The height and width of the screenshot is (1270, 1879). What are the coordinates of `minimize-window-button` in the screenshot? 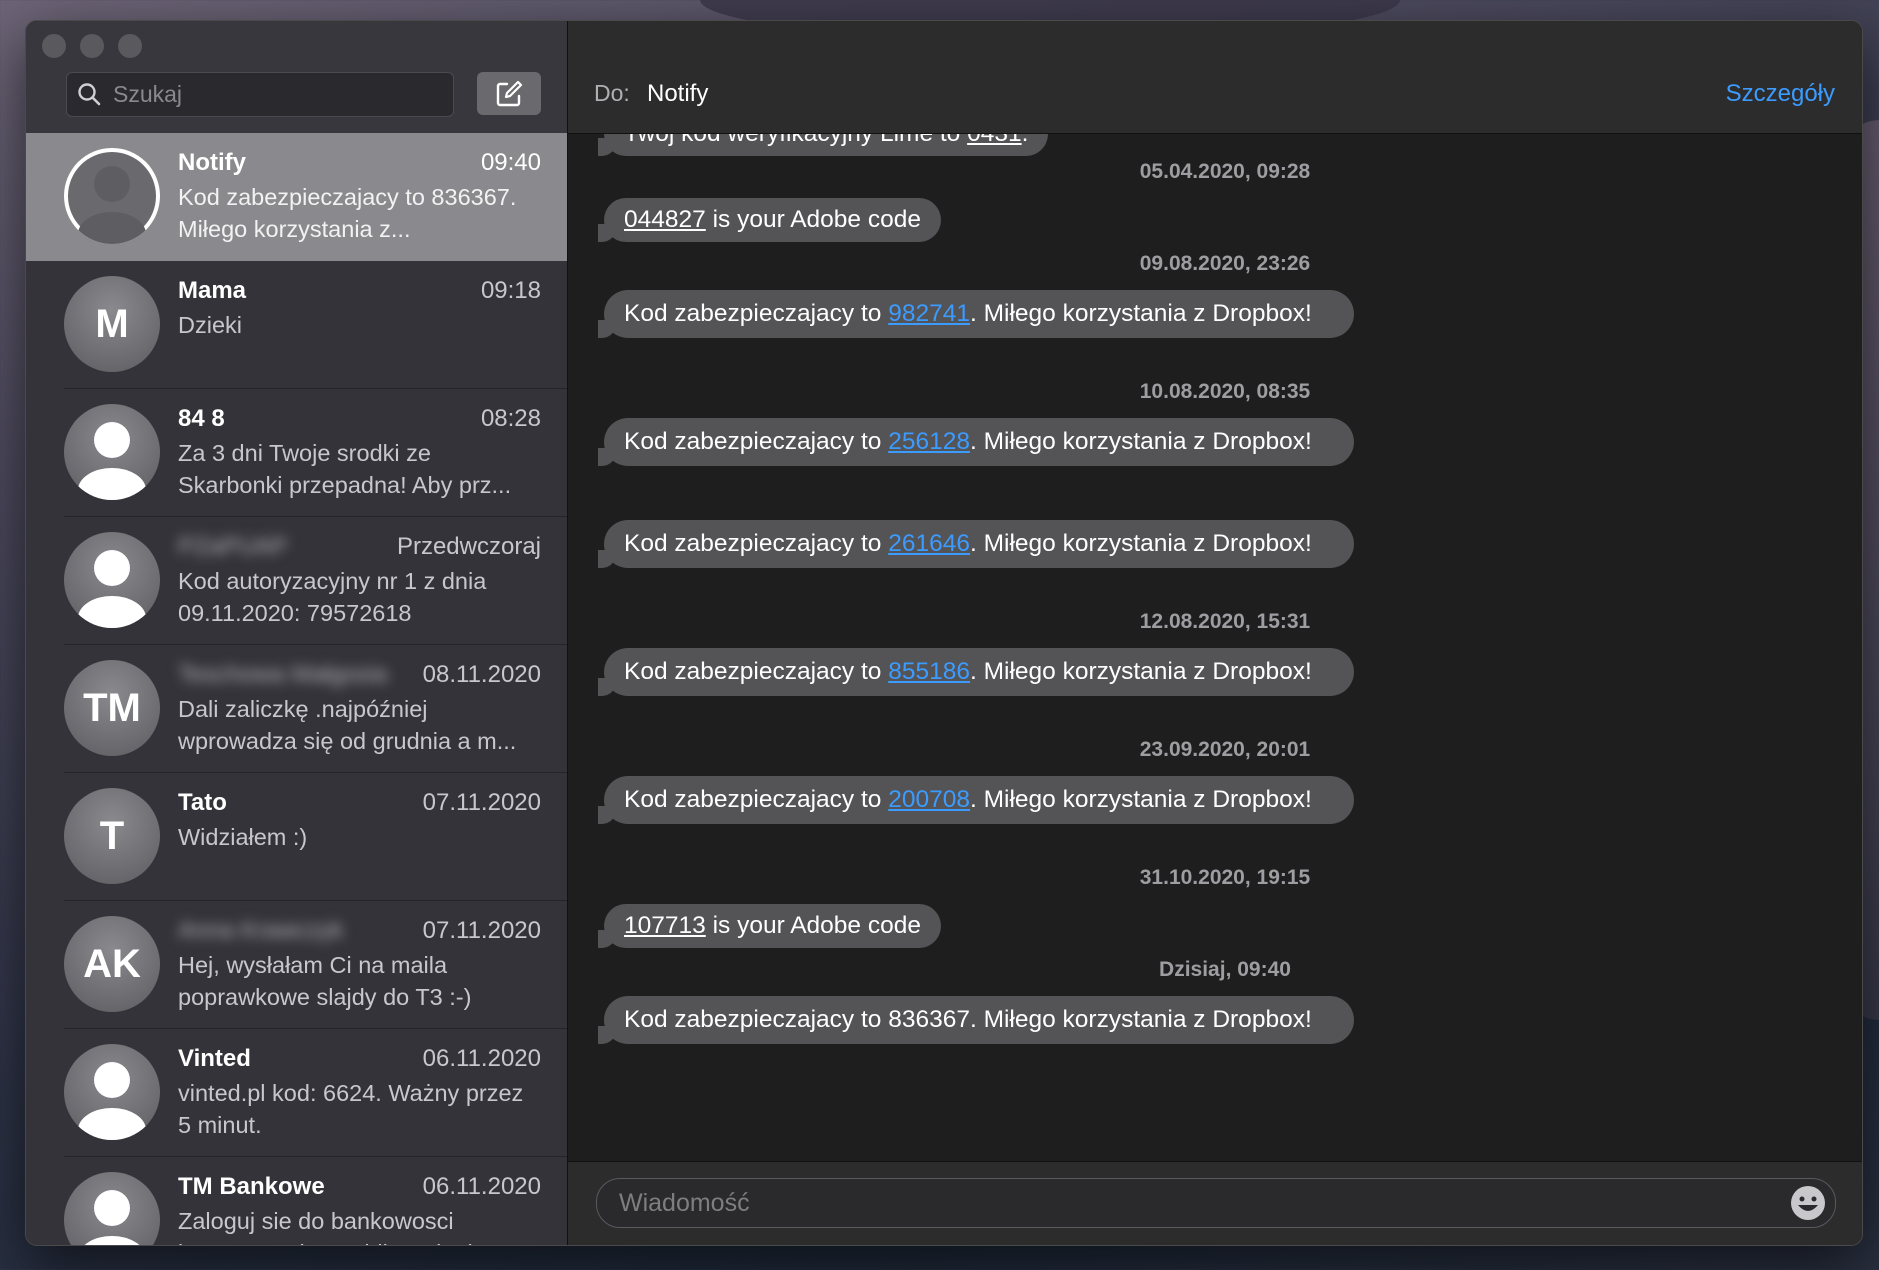 It's located at (92, 46).